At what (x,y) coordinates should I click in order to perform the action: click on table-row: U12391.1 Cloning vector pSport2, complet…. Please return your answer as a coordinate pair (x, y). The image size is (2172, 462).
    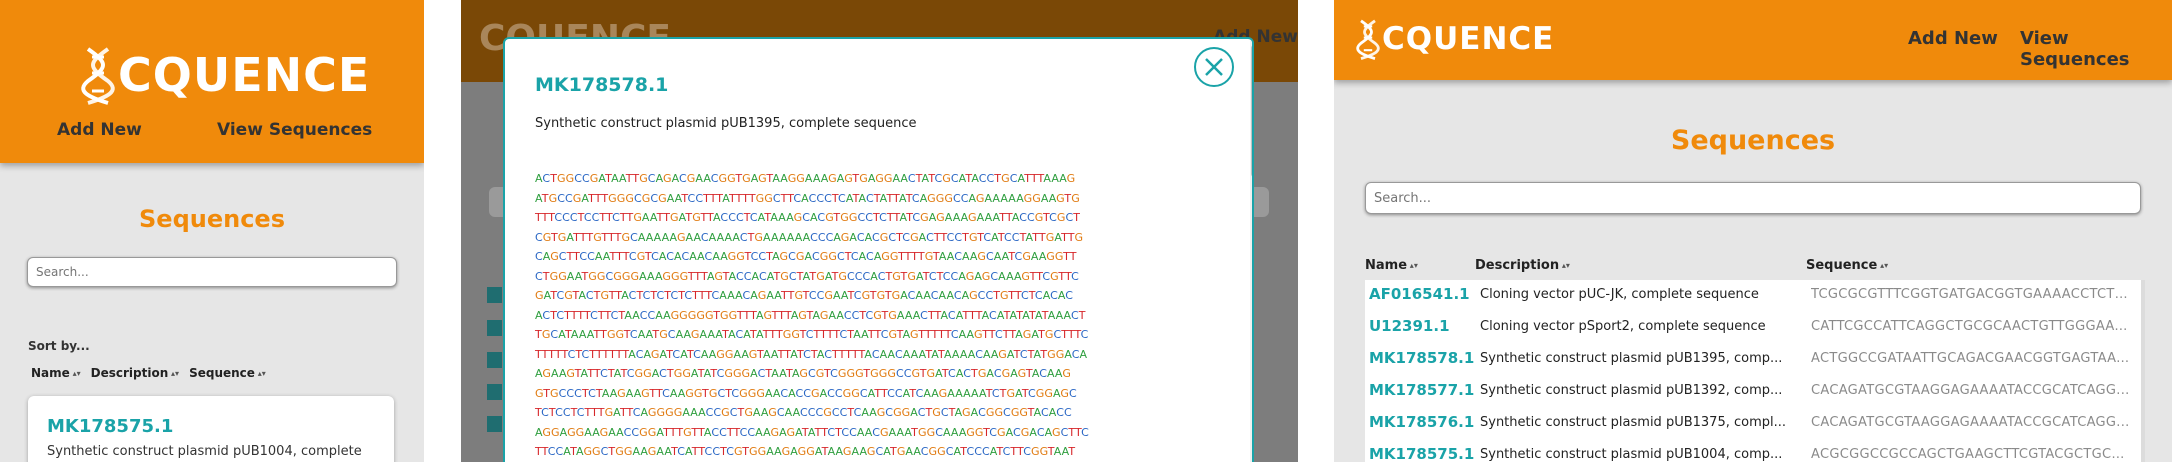
    Looking at the image, I should click on (1753, 328).